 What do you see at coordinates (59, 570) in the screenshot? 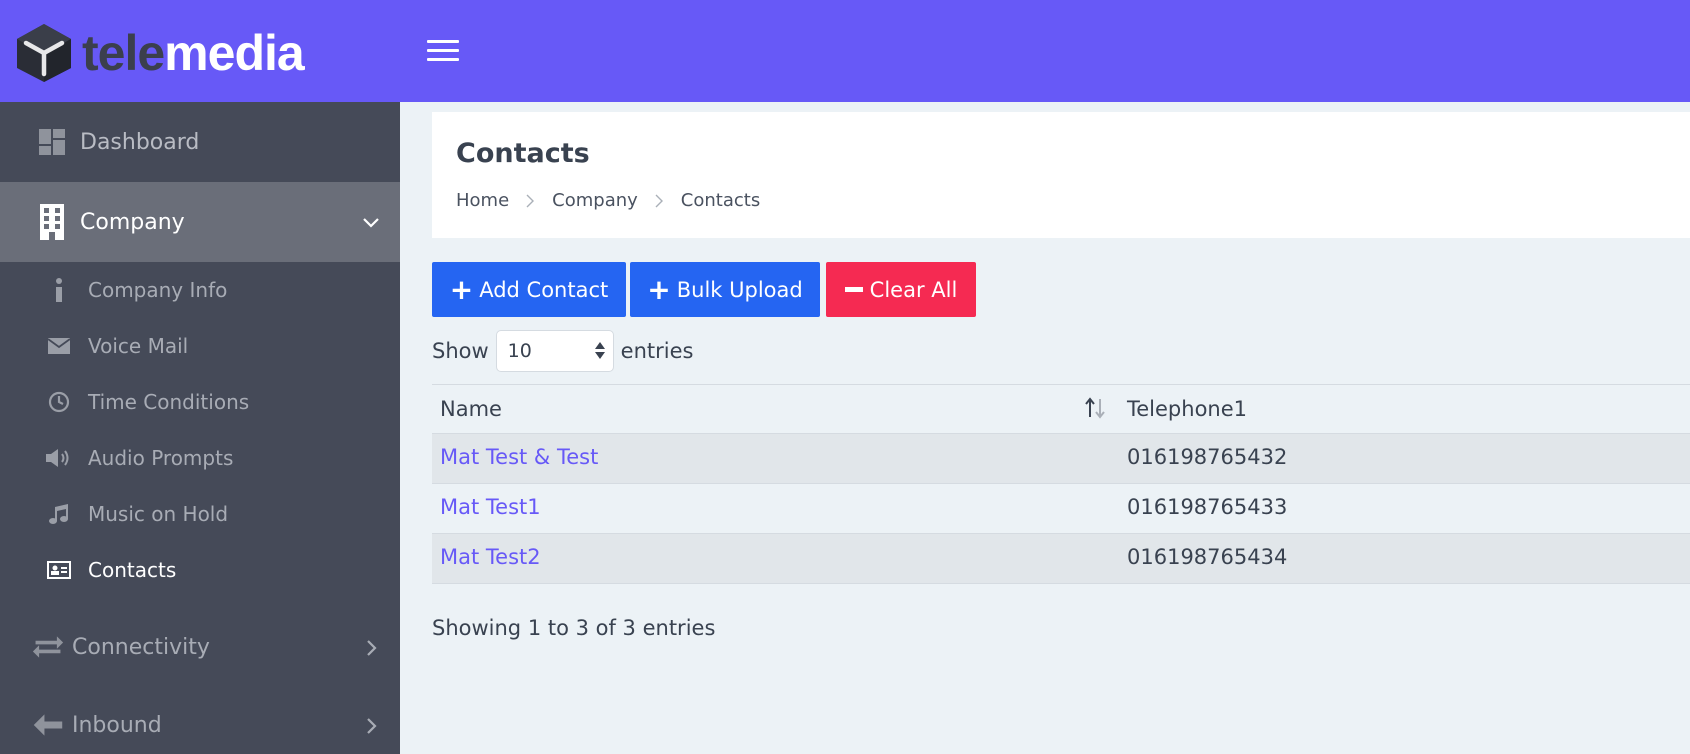
I see `contact-card-icon` at bounding box center [59, 570].